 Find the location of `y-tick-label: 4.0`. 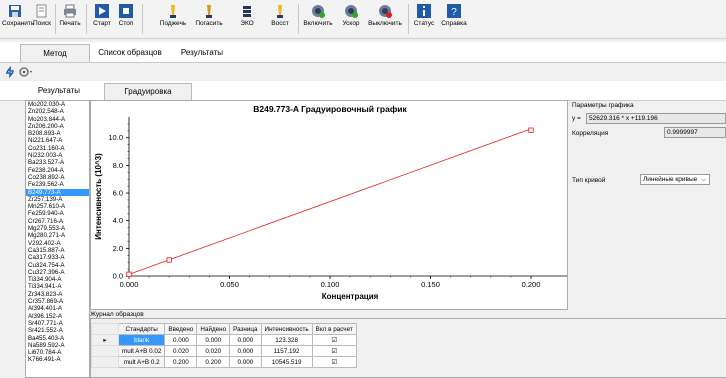

y-tick-label: 4.0 is located at coordinates (118, 220).